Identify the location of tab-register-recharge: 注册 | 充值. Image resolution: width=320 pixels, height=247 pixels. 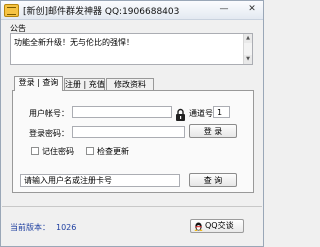
(84, 84).